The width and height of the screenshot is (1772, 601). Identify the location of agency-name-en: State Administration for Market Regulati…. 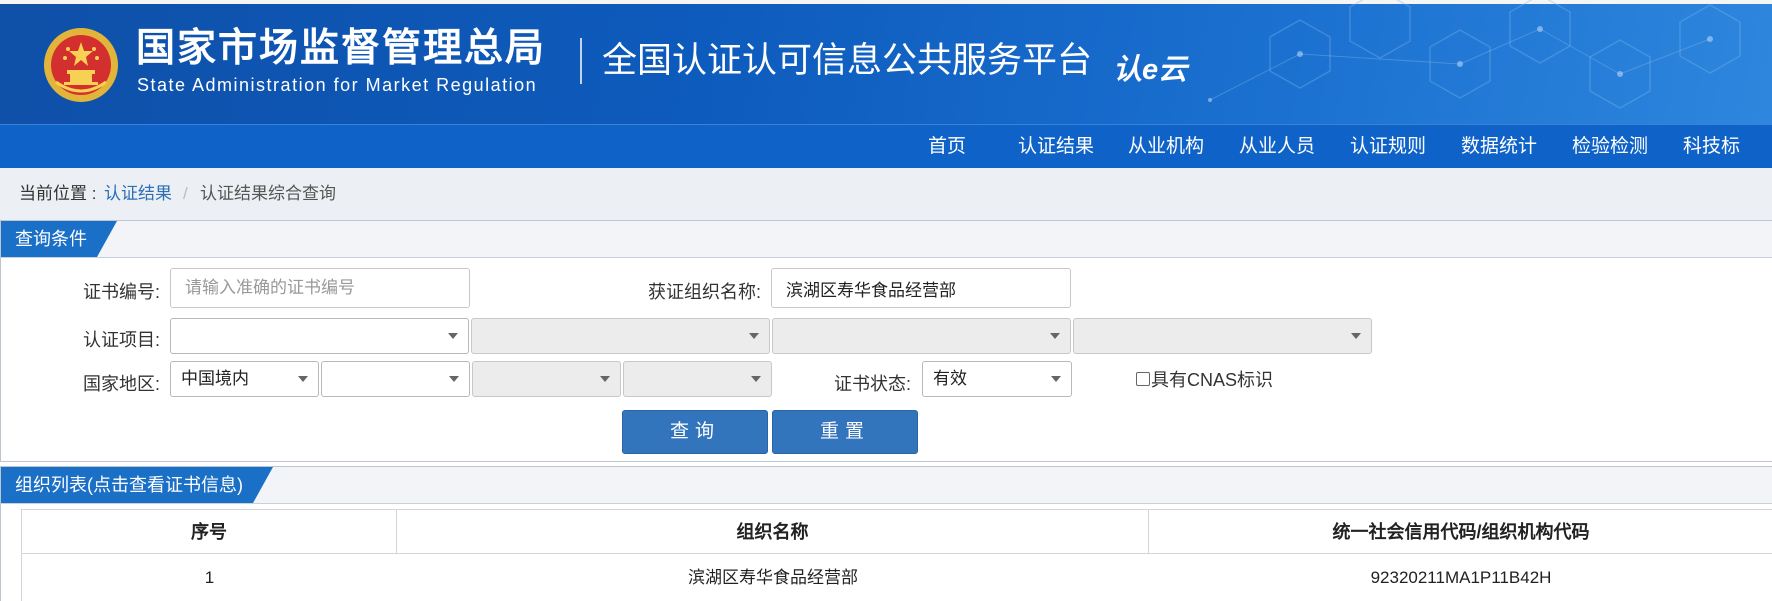
(337, 85).